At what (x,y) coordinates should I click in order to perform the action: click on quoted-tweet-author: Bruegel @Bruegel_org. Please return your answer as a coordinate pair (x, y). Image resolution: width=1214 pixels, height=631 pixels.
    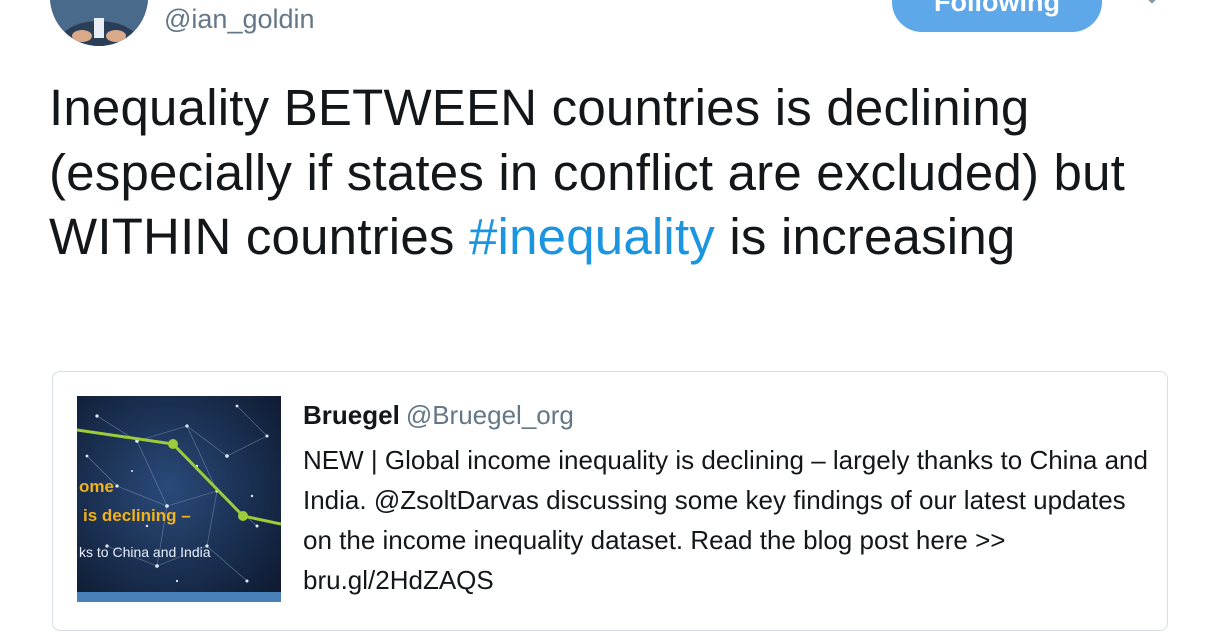
    Looking at the image, I should click on (438, 415).